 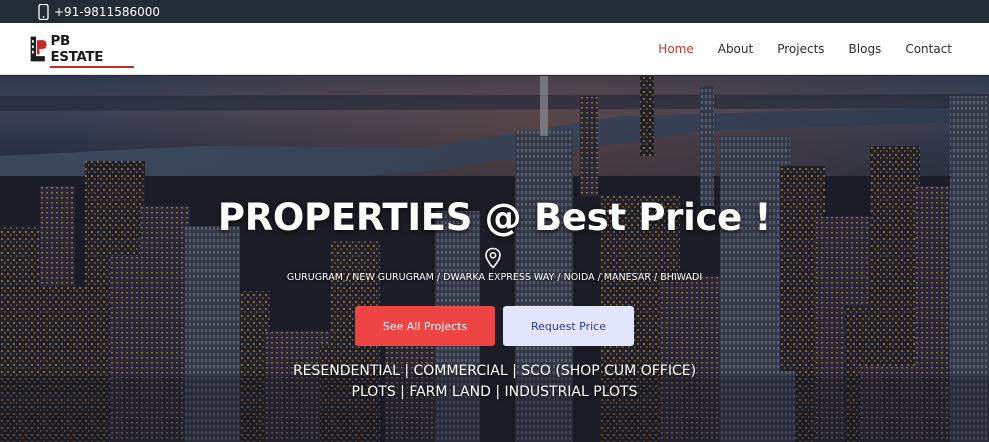 I want to click on hero-title: PROPERTIES @ Best Price !, so click(x=494, y=217).